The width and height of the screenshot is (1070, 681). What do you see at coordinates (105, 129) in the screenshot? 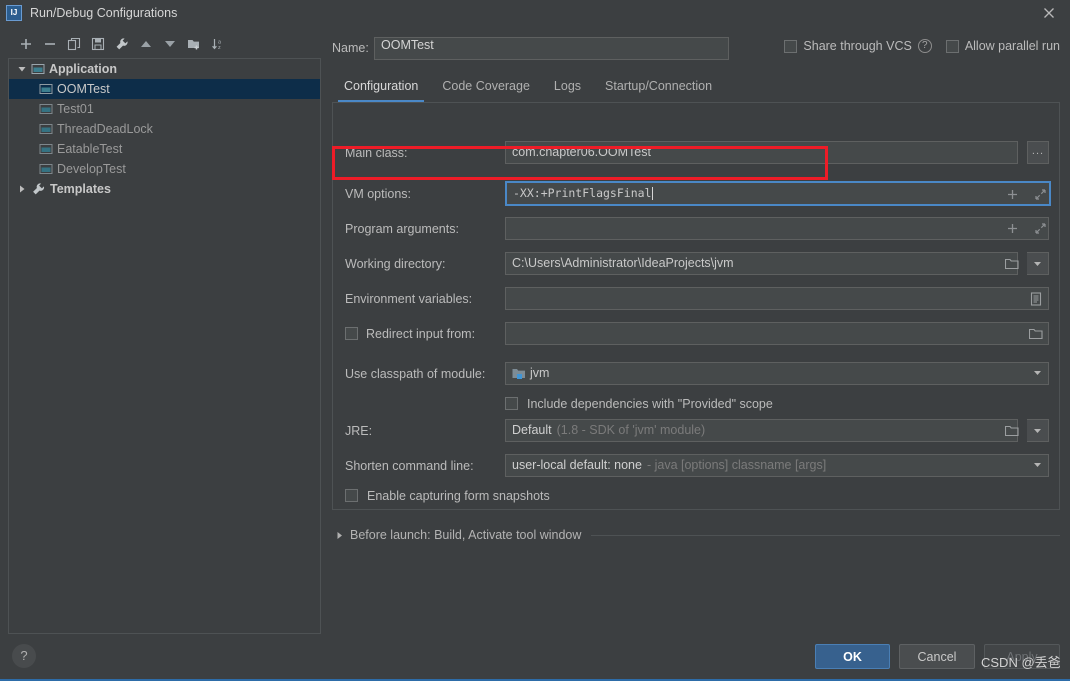
I see `tree-node-label: ThreadDeadLock` at bounding box center [105, 129].